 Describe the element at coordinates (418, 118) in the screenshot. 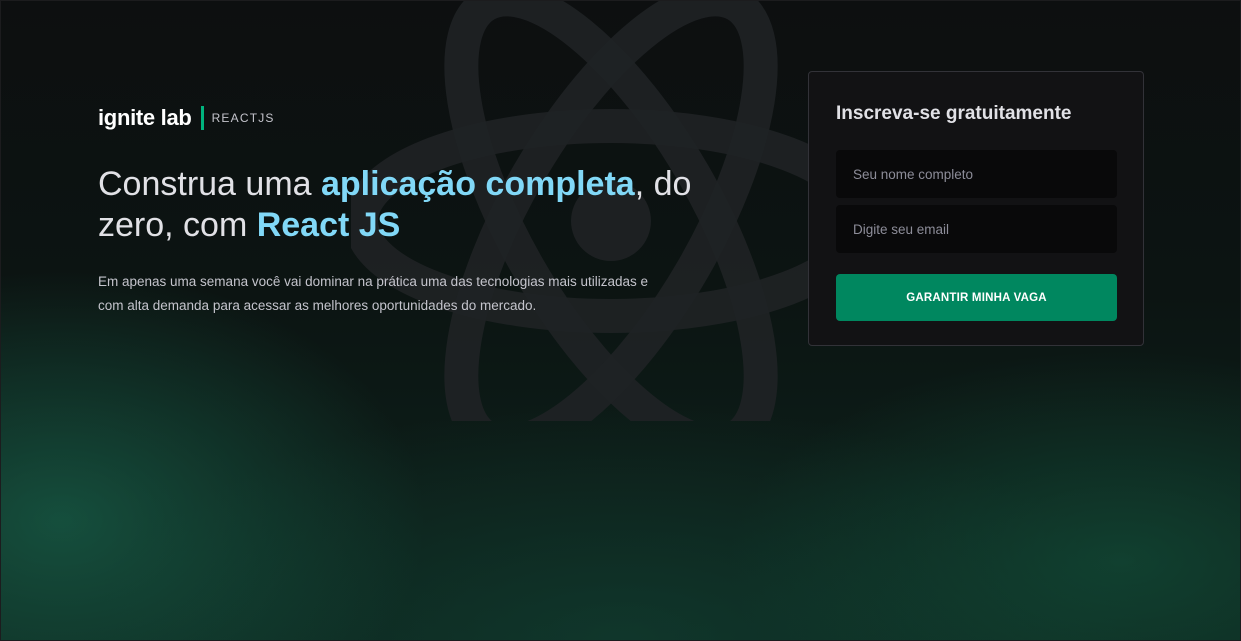

I see `brand-logo: ignite lab REACTJS` at that location.